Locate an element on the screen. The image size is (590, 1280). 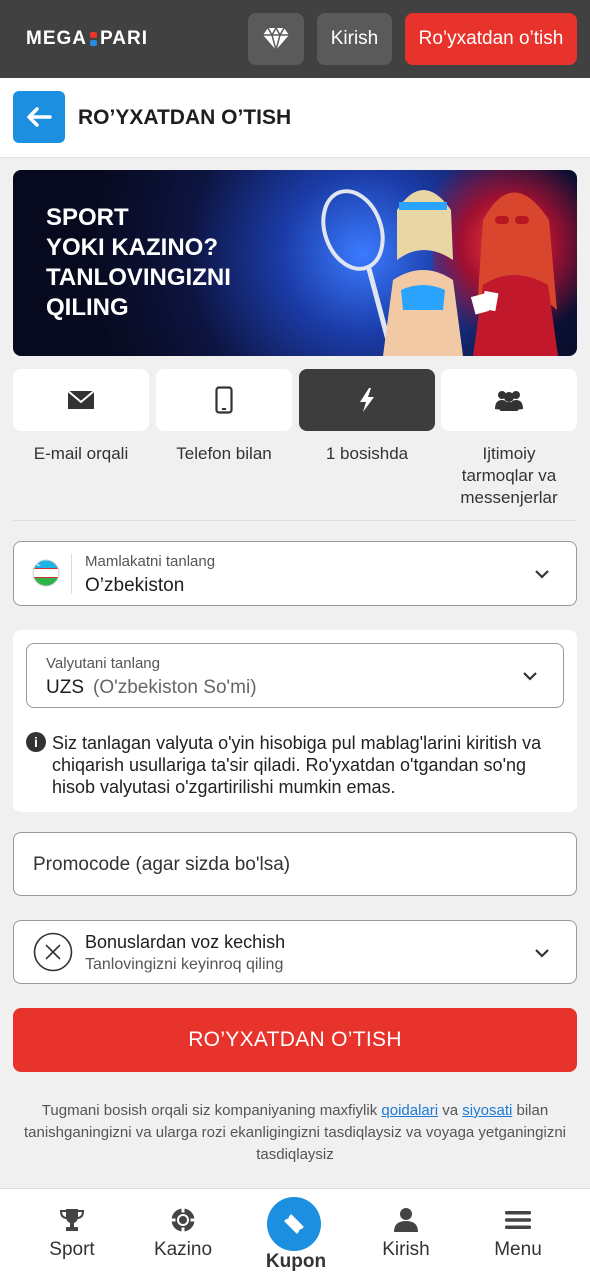
ticket-icon is located at coordinates (294, 1224).